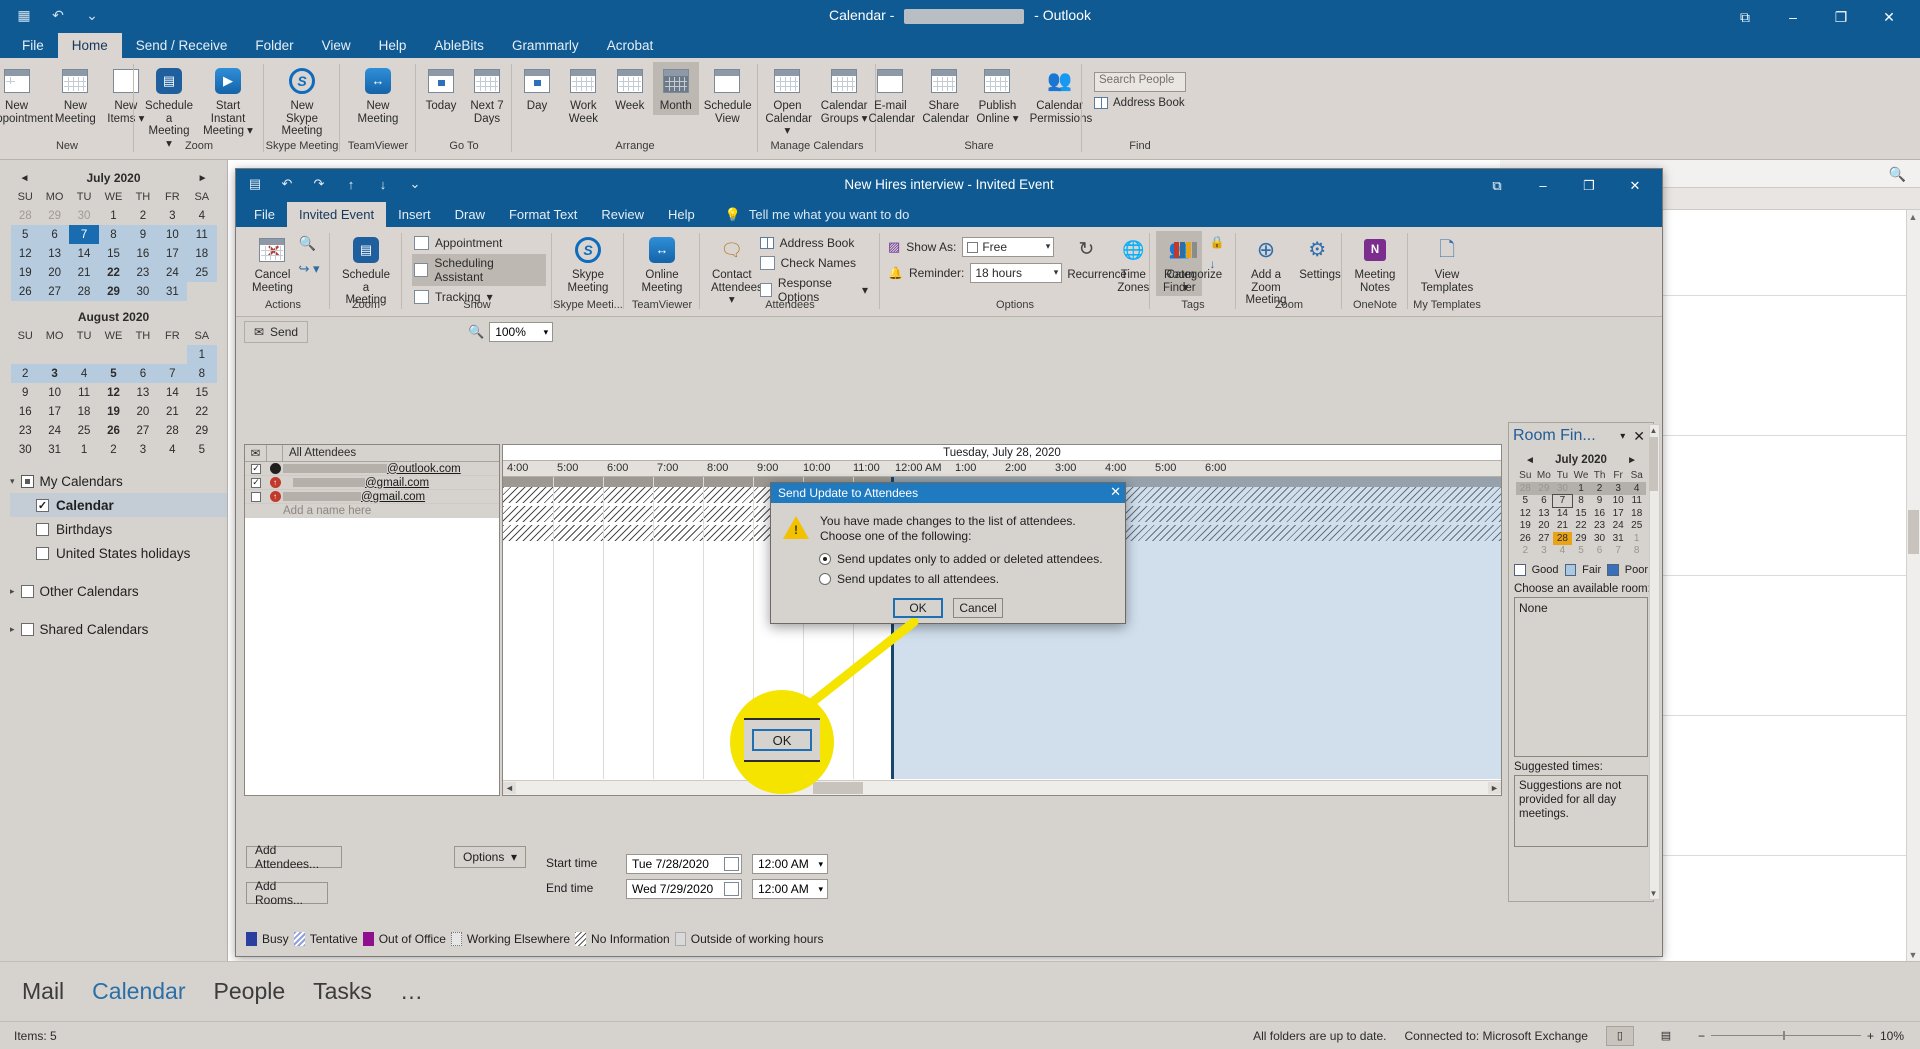  I want to click on mini-cal-day: 22, so click(201, 411).